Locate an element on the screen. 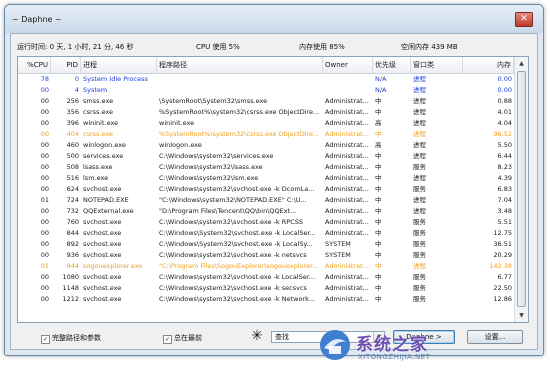 Image resolution: width=550 pixels, height=371 pixels. cell-pid: 624 is located at coordinates (72, 189).